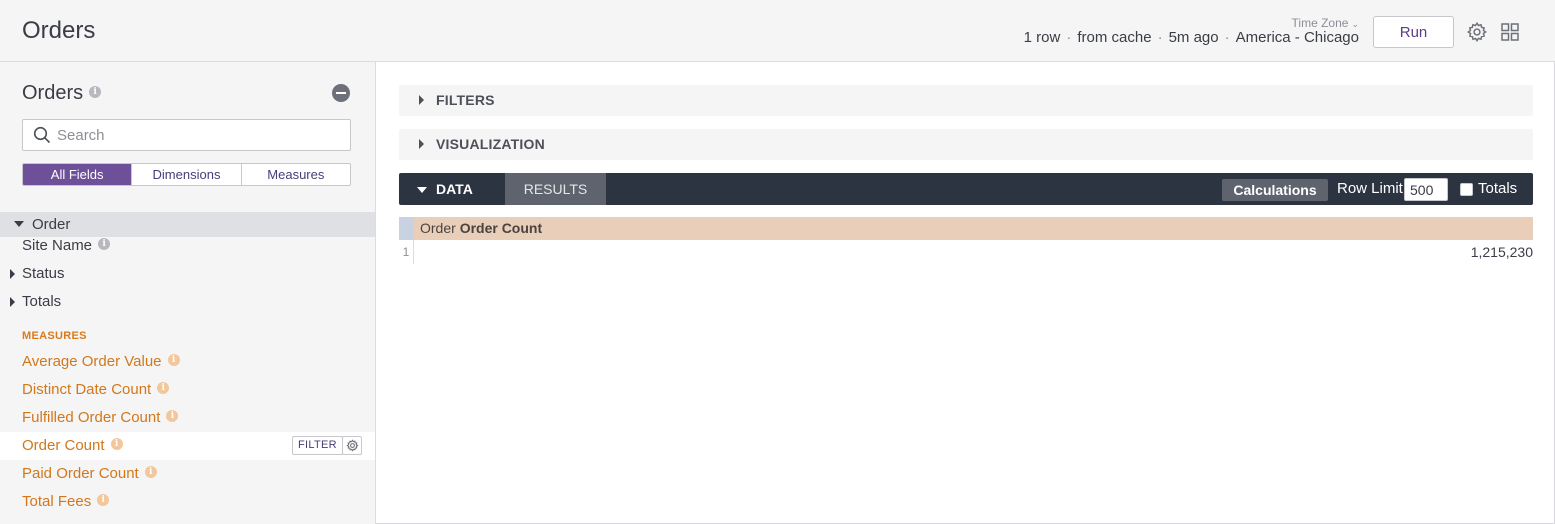 The width and height of the screenshot is (1555, 524). I want to click on tab-results: RESULTS, so click(555, 189).